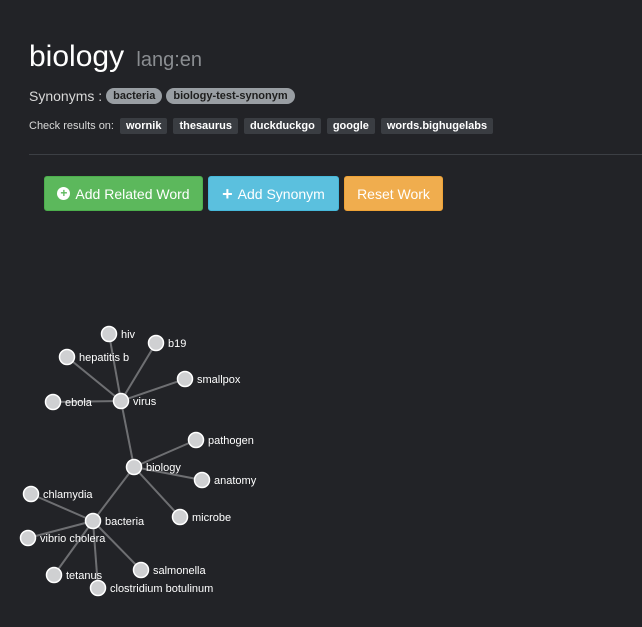  I want to click on graph-node-label: hepatitis b, so click(104, 358).